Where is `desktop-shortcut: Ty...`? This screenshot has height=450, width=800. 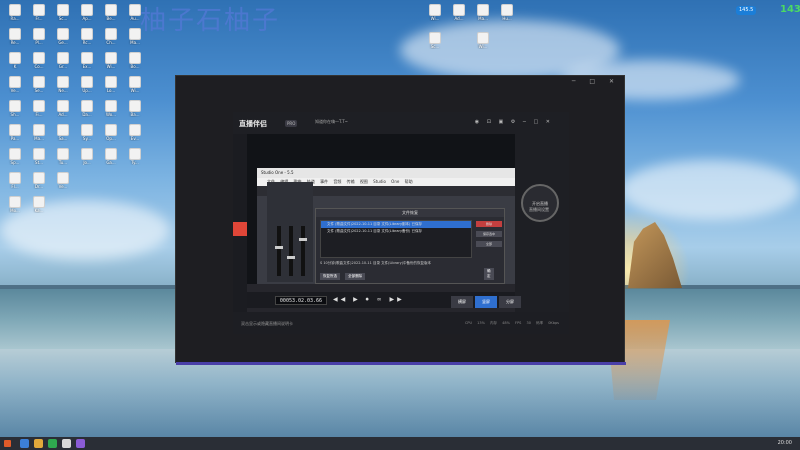
desktop-shortcut: Ty... is located at coordinates (135, 159).